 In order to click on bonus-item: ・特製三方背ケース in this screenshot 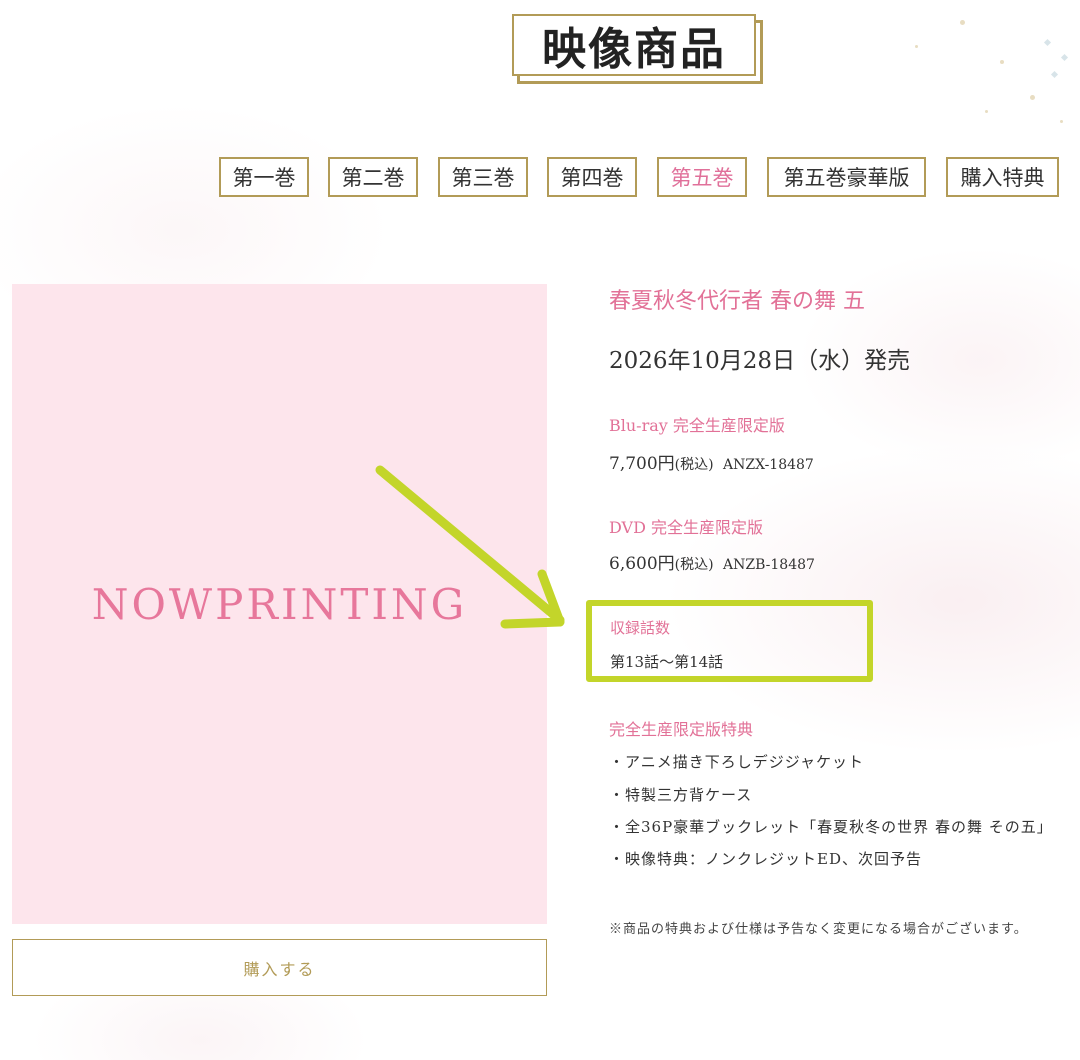, I will do `click(681, 795)`.